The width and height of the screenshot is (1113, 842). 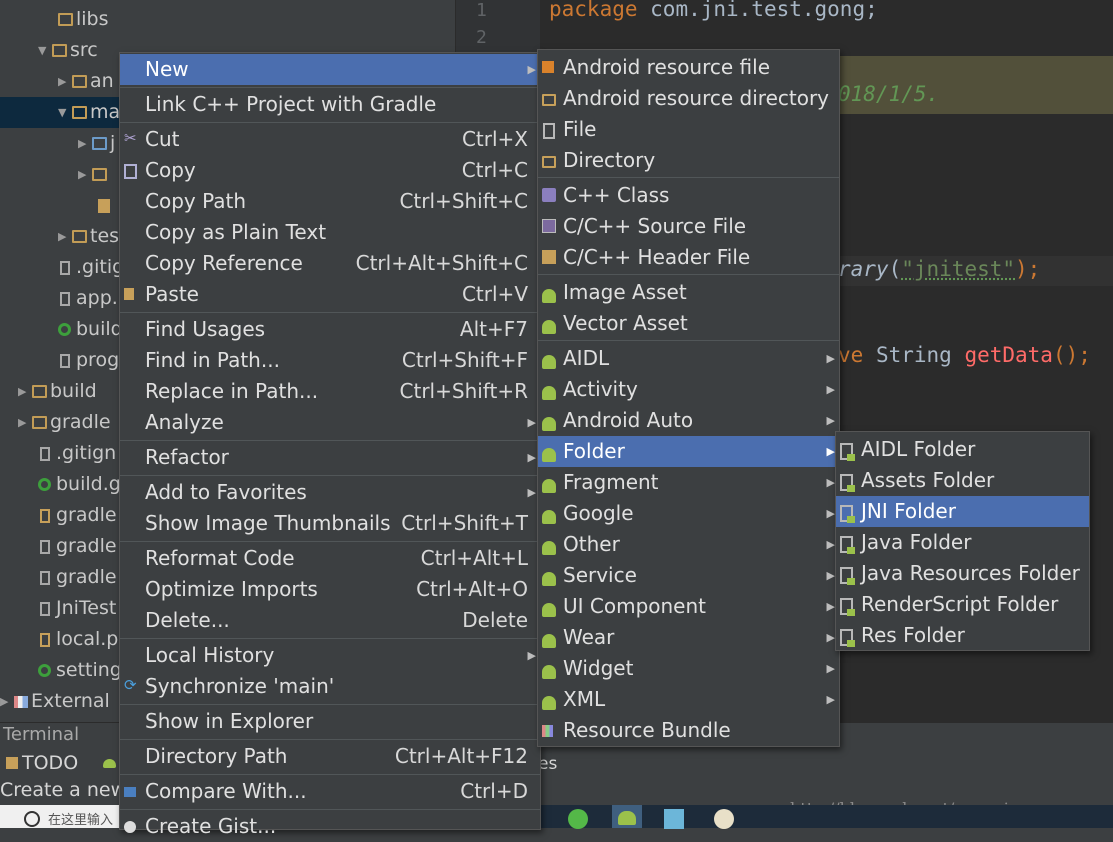 I want to click on menu-item-new: New ▶, so click(x=330, y=69).